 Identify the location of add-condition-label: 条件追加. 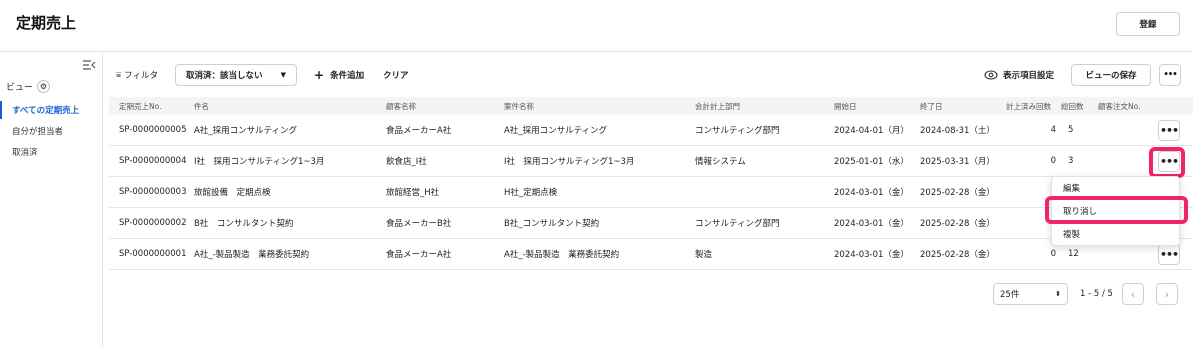
(347, 76).